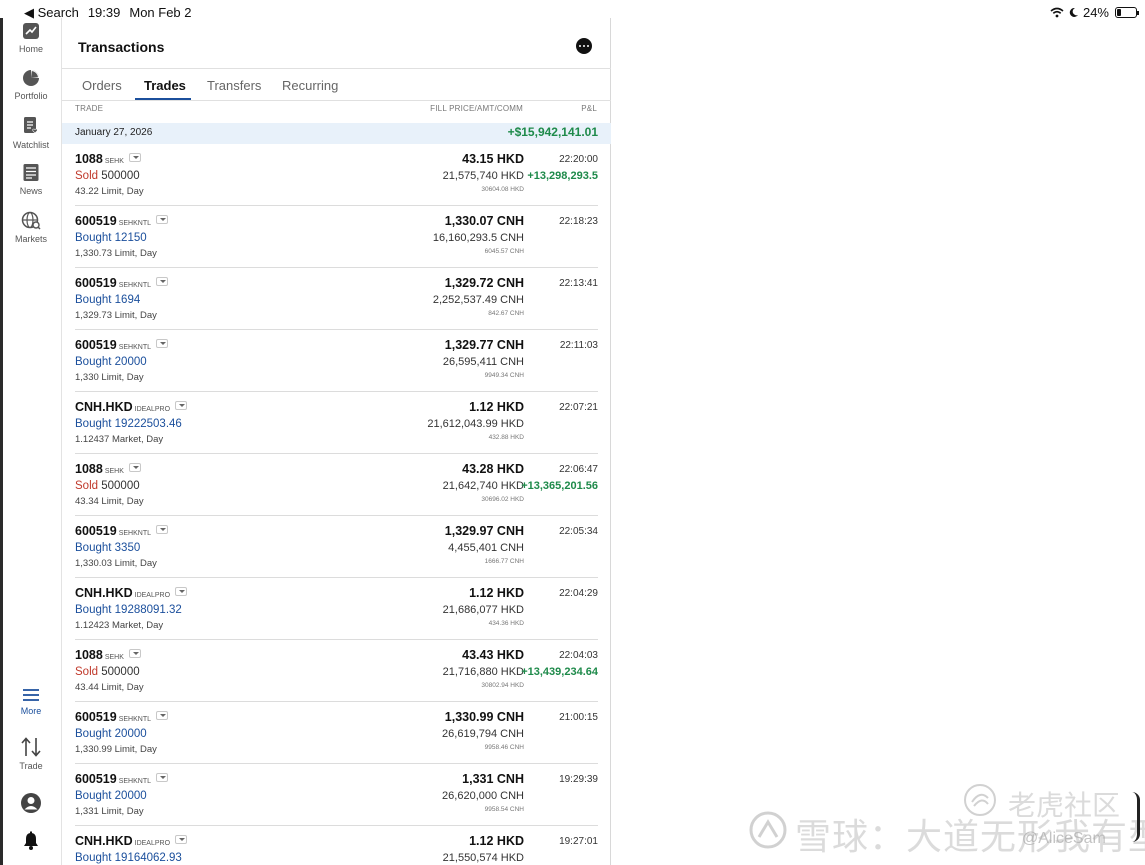 Image resolution: width=1145 pixels, height=865 pixels. I want to click on sidebar-item-trade: Trade, so click(31, 754).